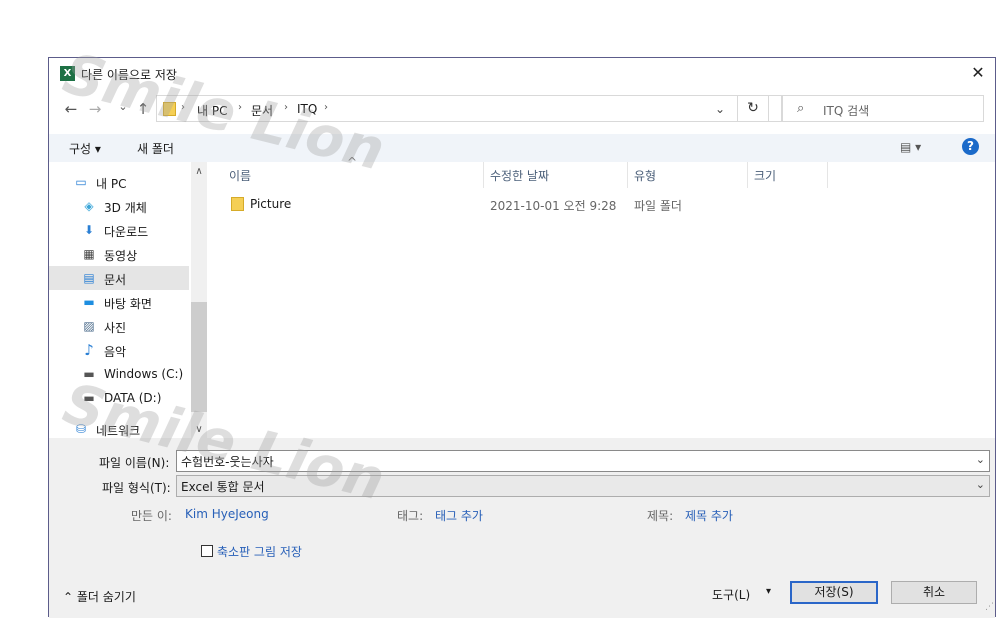  I want to click on save-thumbnail-label: 축소판 그림 저장, so click(259, 551).